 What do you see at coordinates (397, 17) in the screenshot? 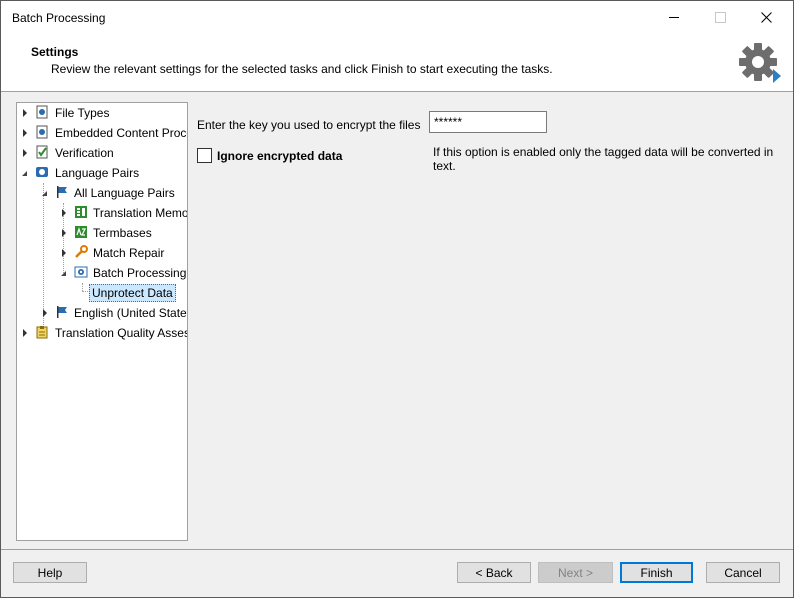
I see `title-bar: Batch Processing` at bounding box center [397, 17].